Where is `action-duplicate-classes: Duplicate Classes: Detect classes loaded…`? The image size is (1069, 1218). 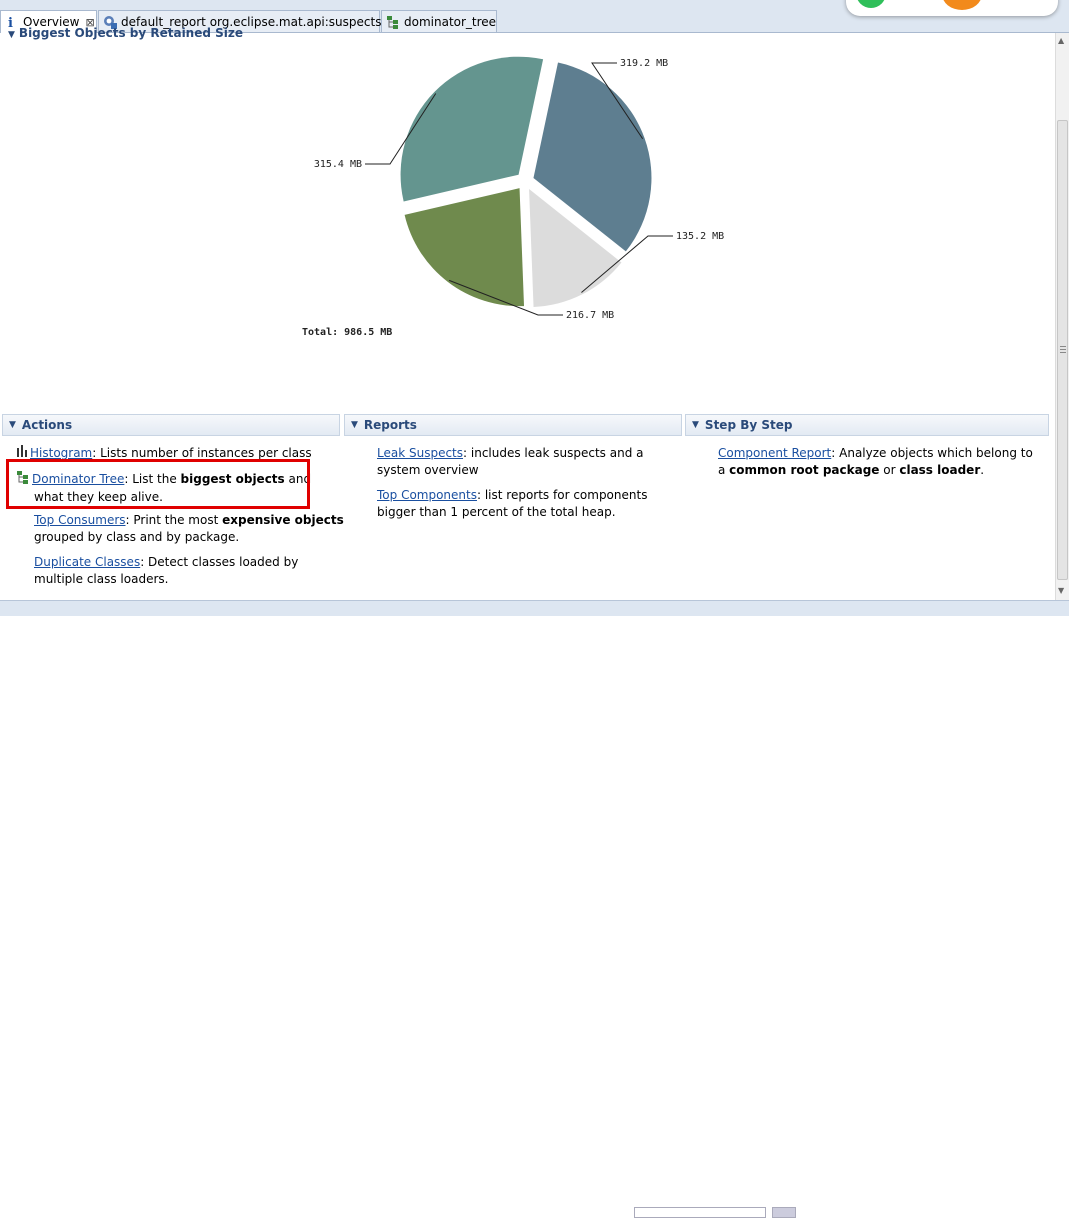
action-duplicate-classes: Duplicate Classes: Detect classes loaded… is located at coordinates (166, 571).